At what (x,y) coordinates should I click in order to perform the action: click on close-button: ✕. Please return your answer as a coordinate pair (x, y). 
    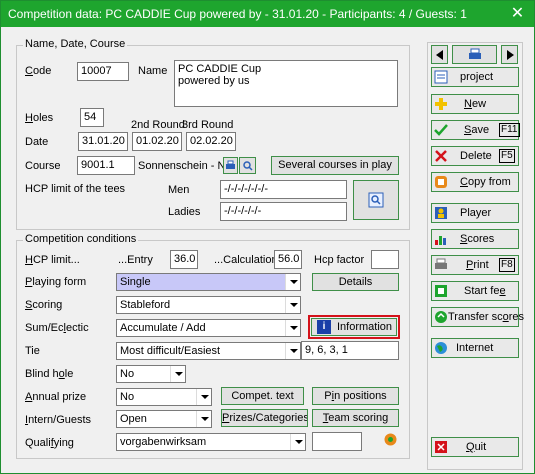
    Looking at the image, I should click on (517, 14).